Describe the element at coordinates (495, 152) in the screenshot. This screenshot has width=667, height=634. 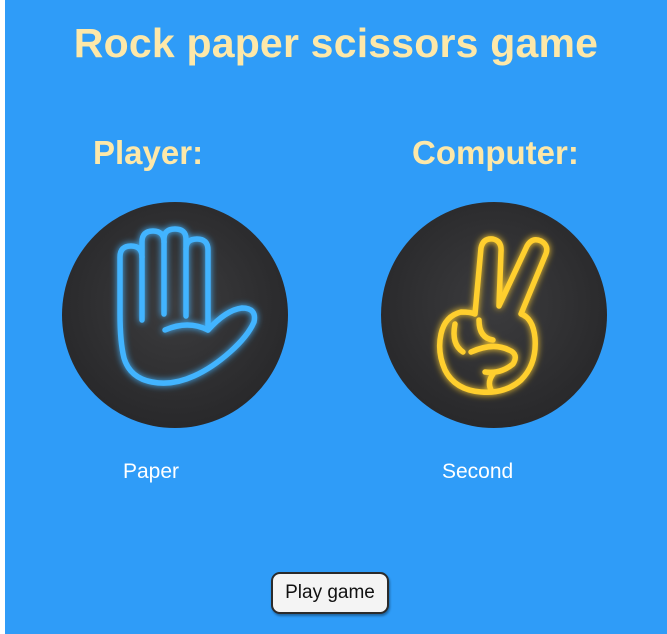
I see `computer-heading: Computer:` at that location.